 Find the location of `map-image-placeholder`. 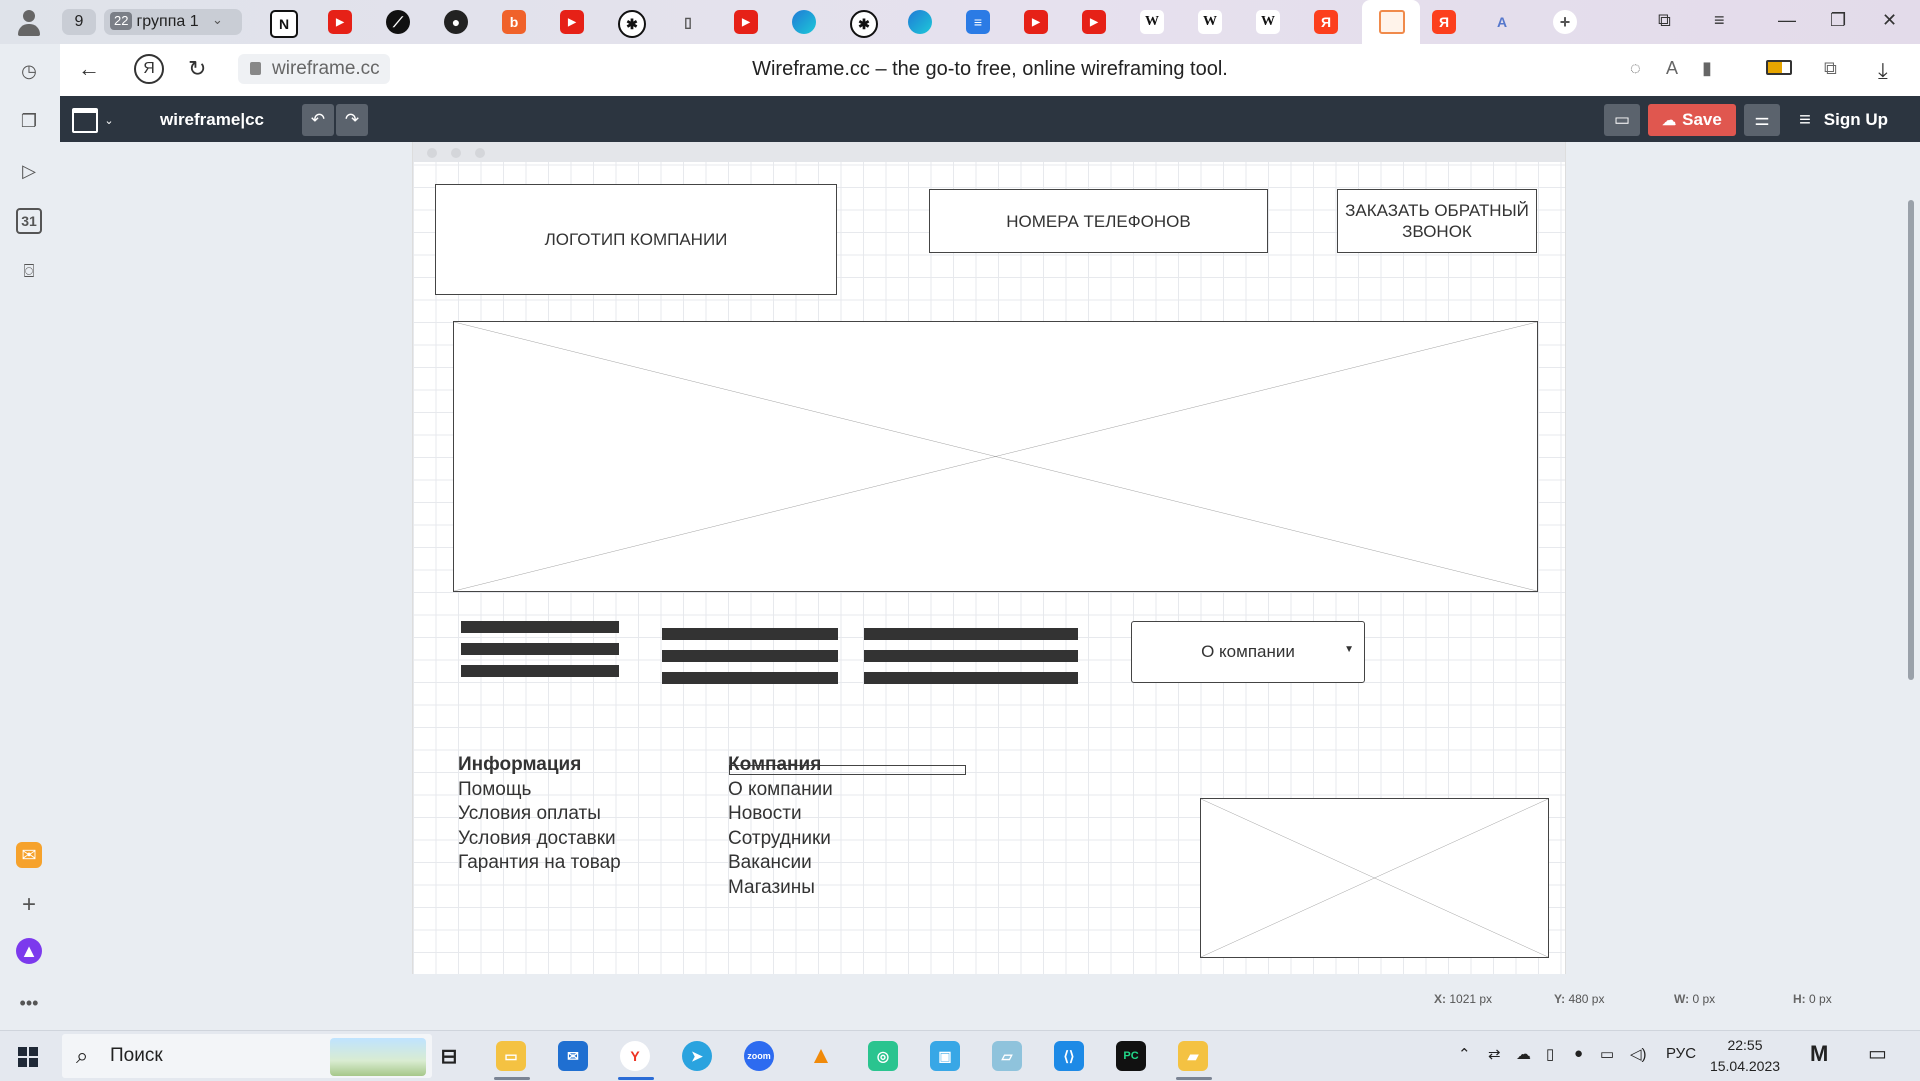

map-image-placeholder is located at coordinates (1374, 878).